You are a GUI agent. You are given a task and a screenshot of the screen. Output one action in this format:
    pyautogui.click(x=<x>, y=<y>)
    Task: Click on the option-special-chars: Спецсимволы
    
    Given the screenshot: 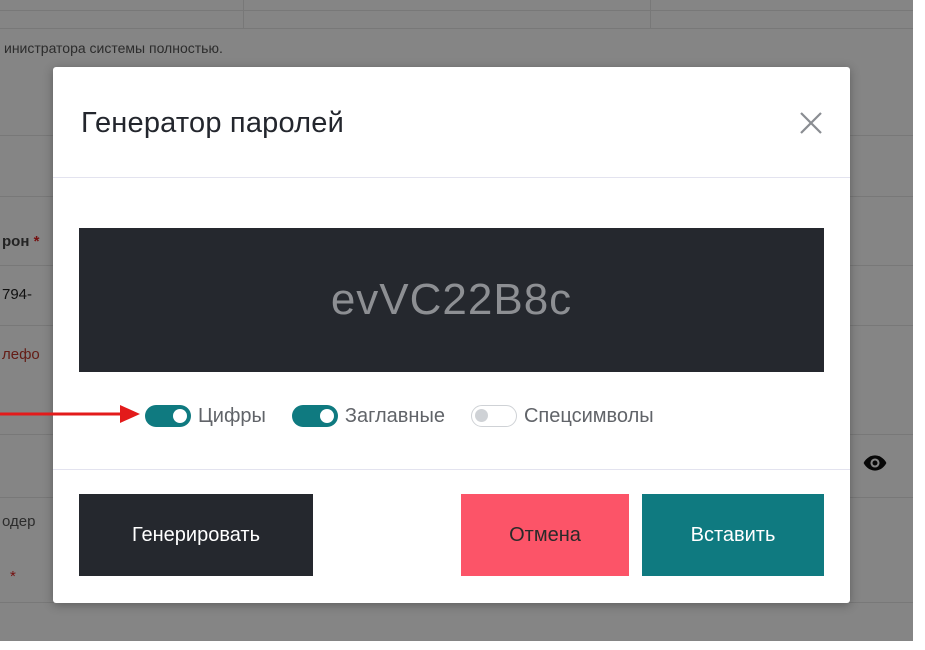 What is the action you would take?
    pyautogui.click(x=562, y=416)
    